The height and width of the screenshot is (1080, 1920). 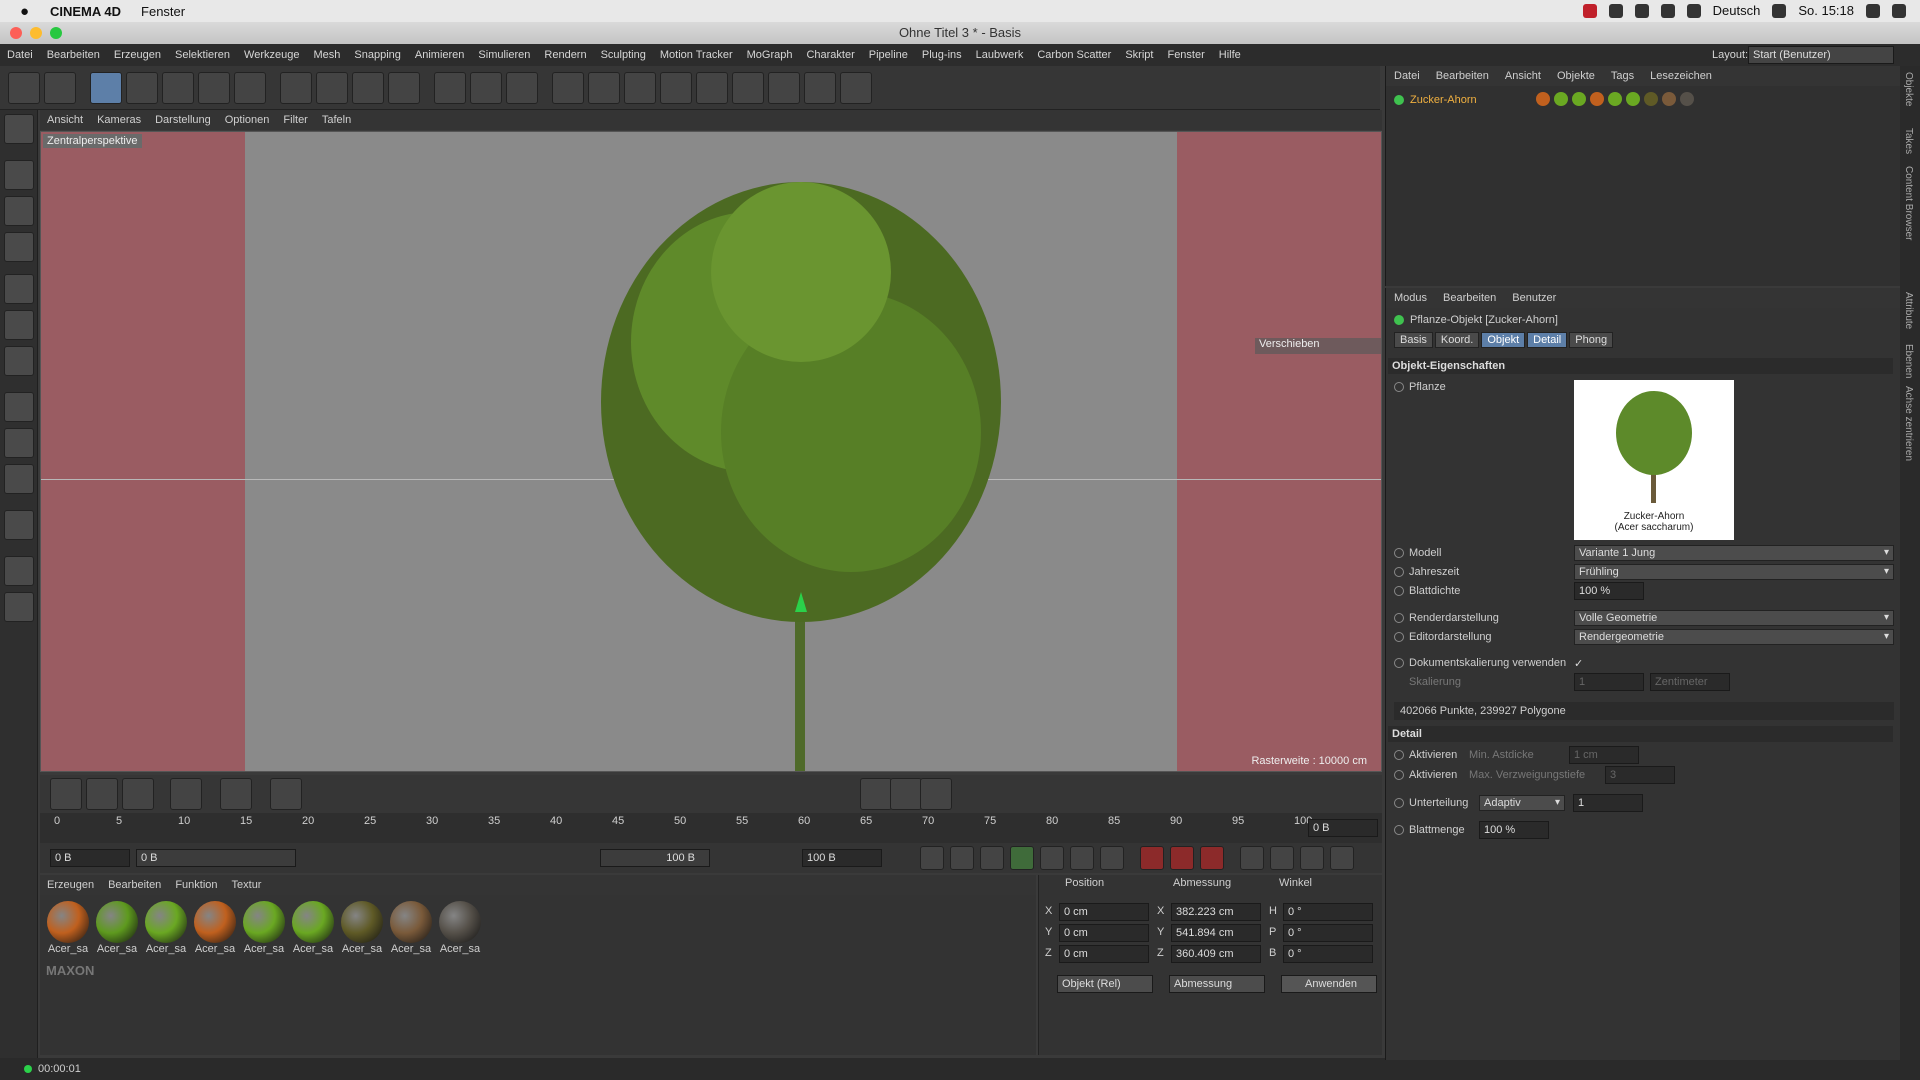 What do you see at coordinates (1908, 423) in the screenshot?
I see `sidetab-achse: Achse zentrieren` at bounding box center [1908, 423].